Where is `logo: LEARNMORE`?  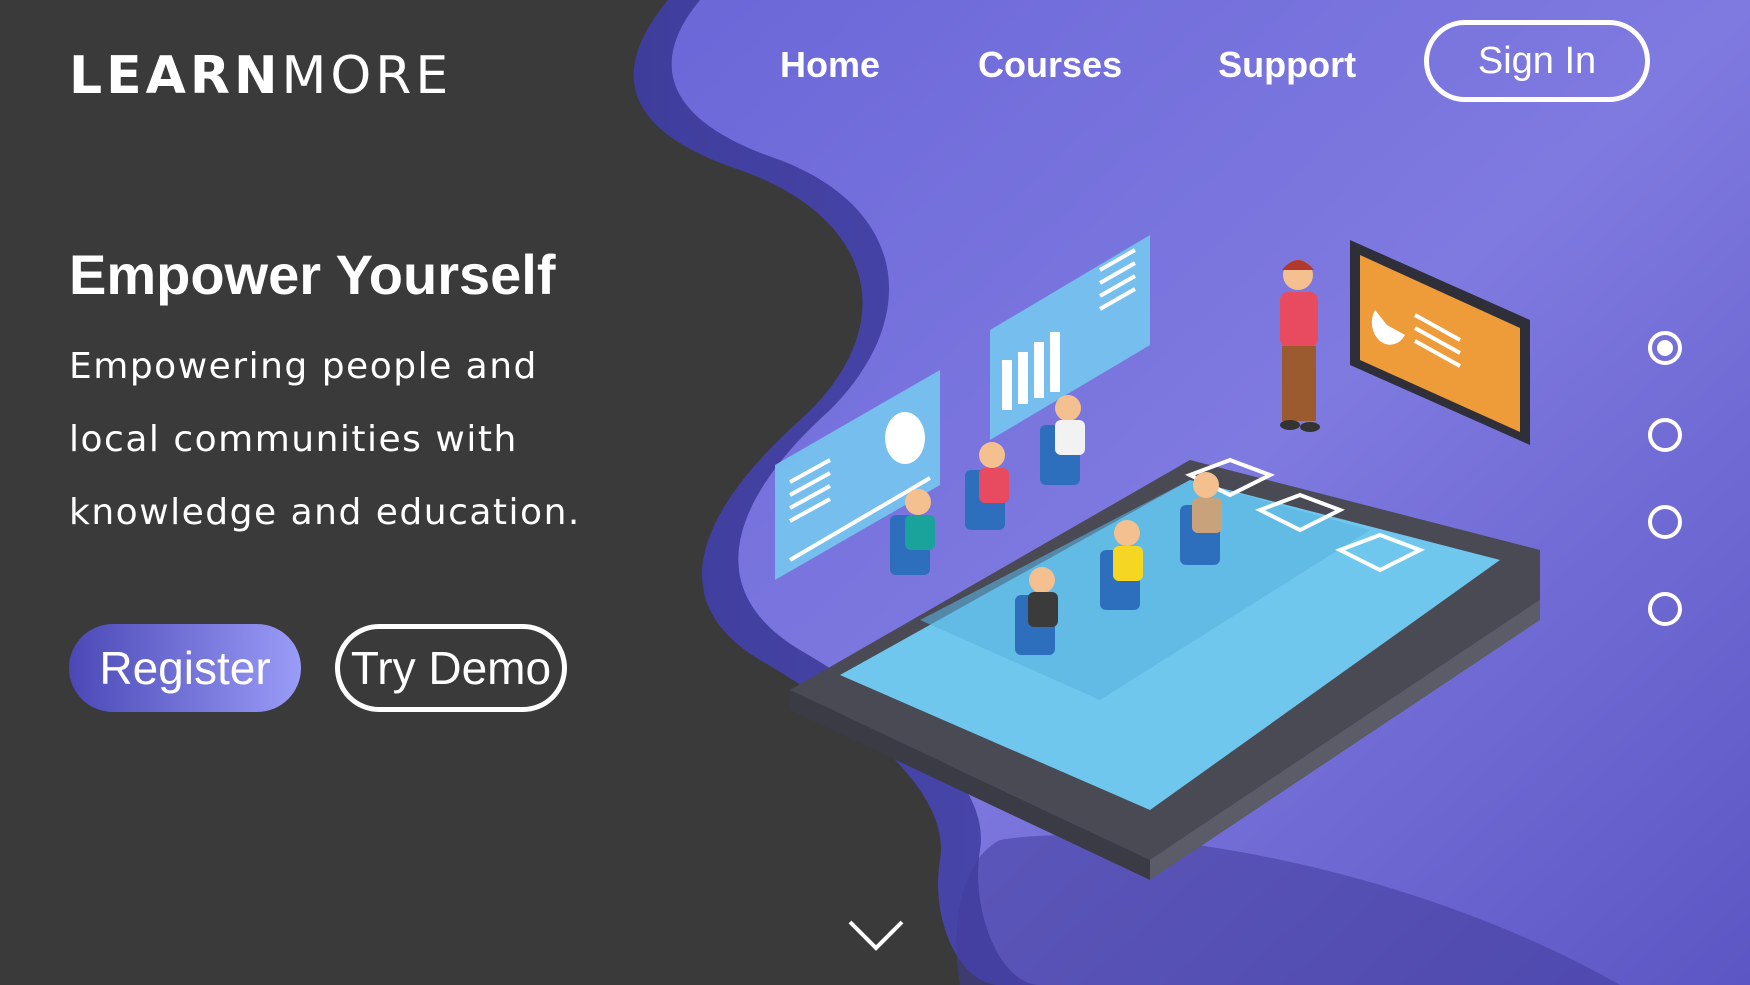
logo: LEARNMORE is located at coordinates (260, 76).